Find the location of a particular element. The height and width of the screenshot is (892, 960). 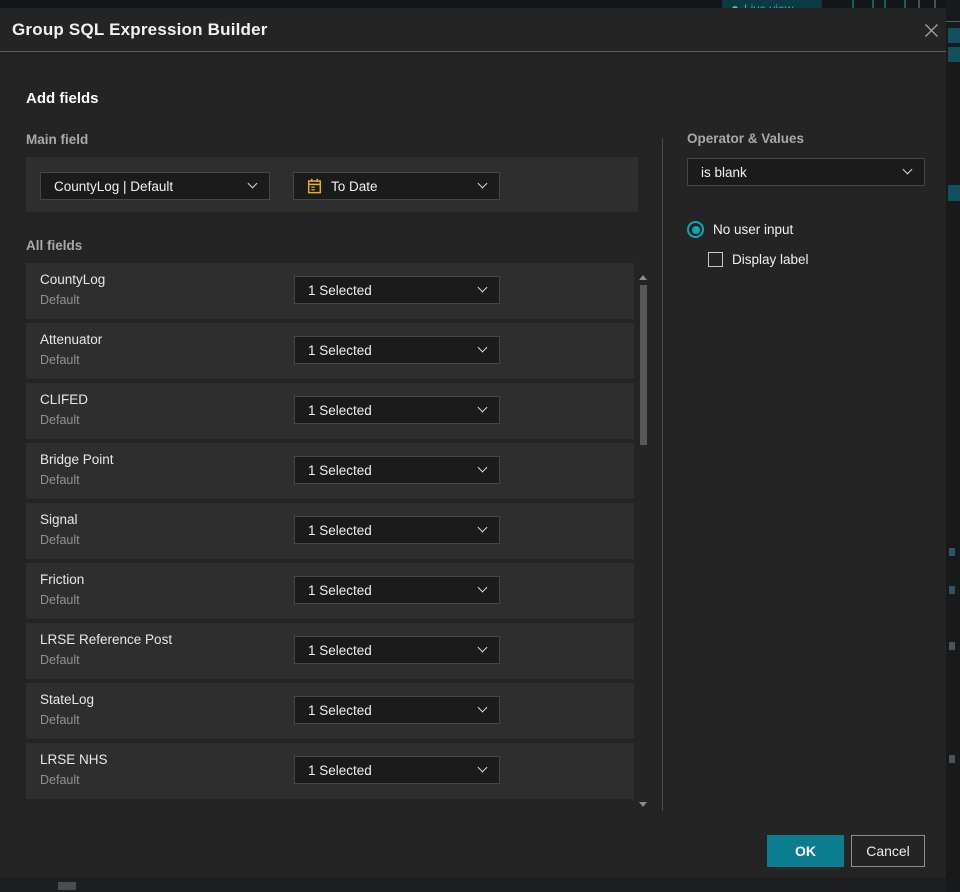

main-field-select: CountyLog | Default is located at coordinates (155, 186).